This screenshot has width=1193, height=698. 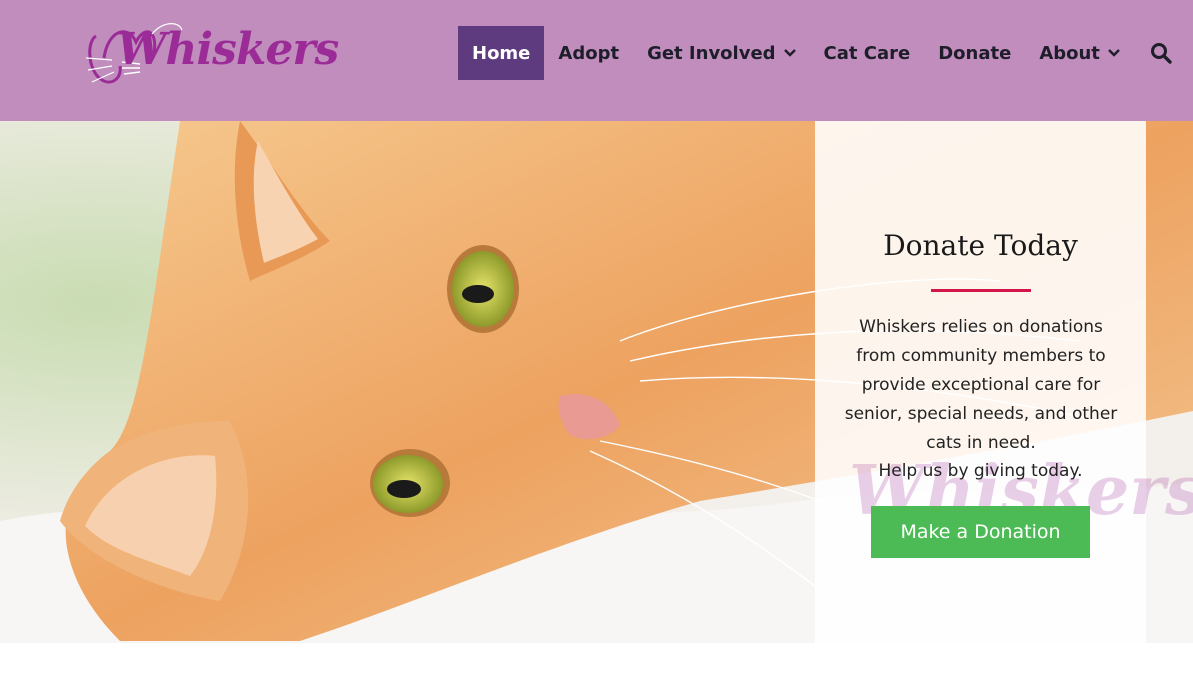 I want to click on nav-item-adopt: Adopt, so click(x=588, y=53).